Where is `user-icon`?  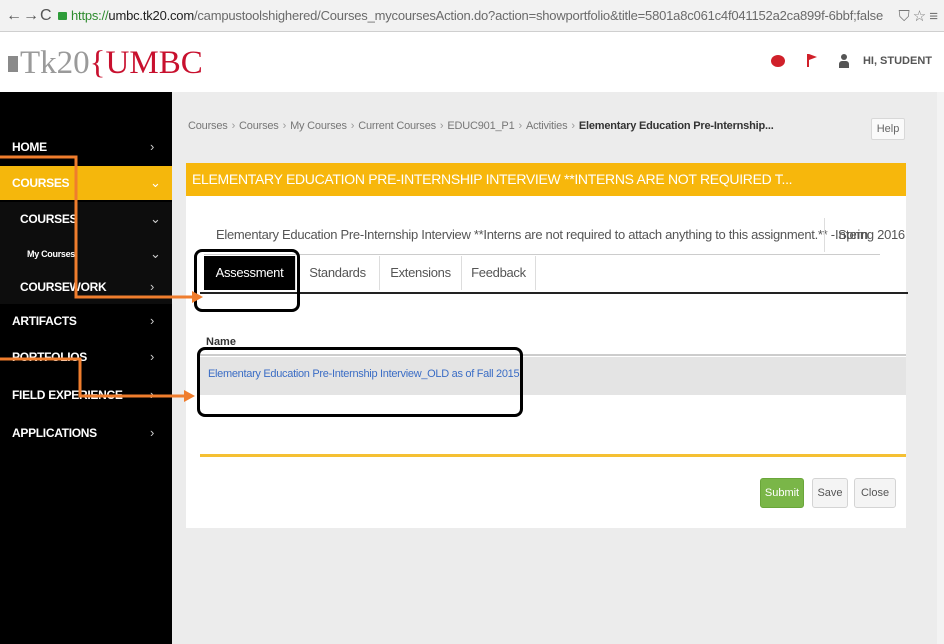 user-icon is located at coordinates (844, 60).